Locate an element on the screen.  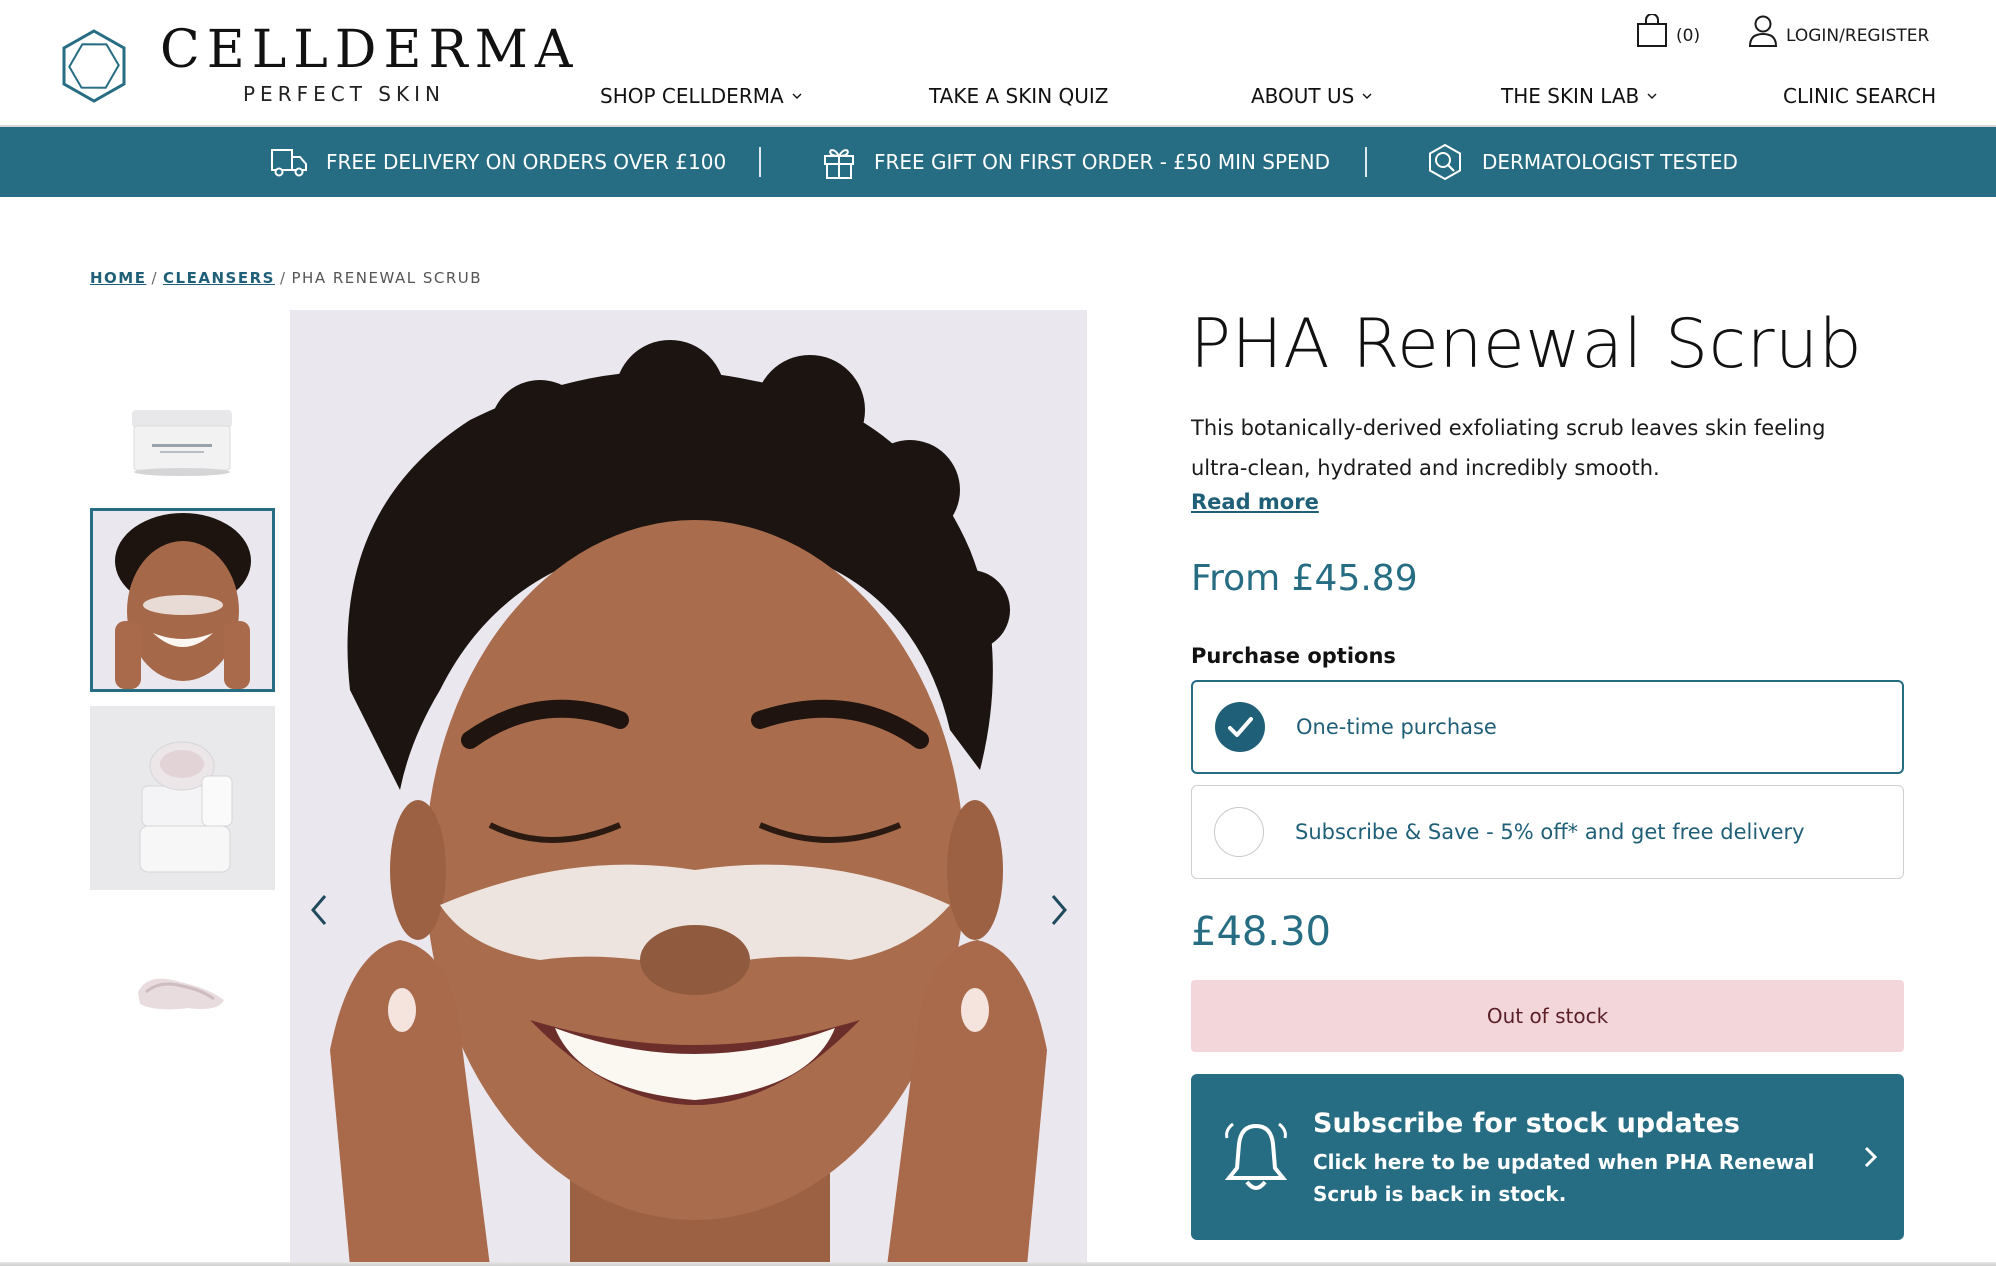
cart-button: (0) is located at coordinates (1668, 31).